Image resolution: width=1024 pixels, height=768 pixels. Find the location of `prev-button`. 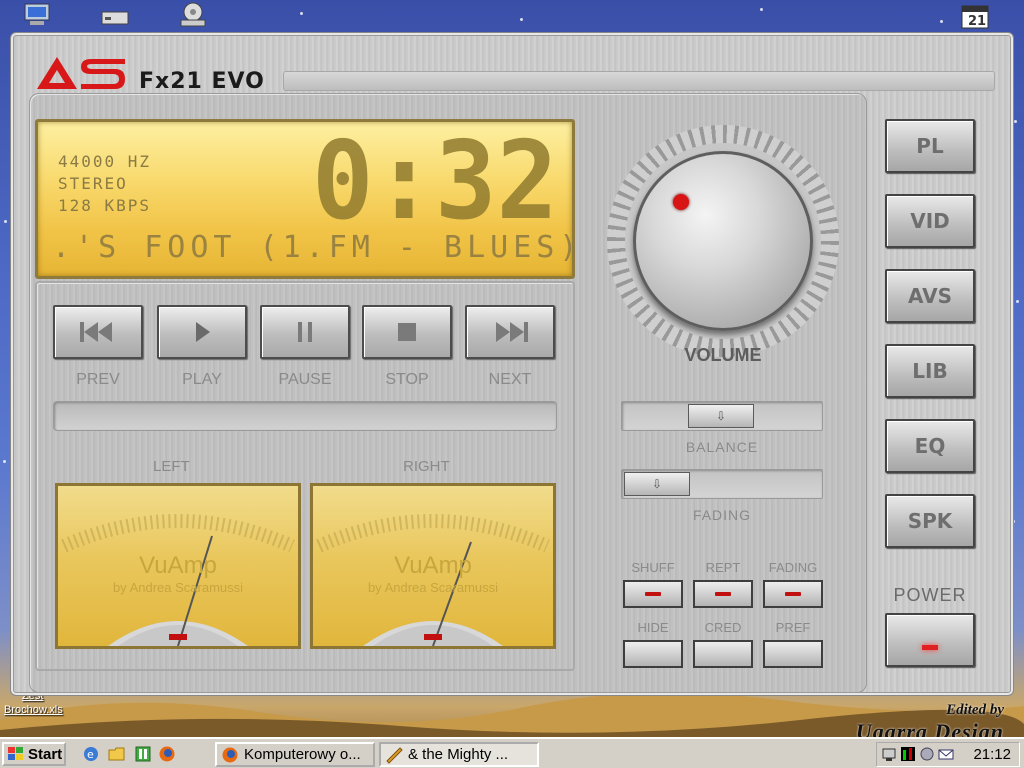

prev-button is located at coordinates (98, 332).